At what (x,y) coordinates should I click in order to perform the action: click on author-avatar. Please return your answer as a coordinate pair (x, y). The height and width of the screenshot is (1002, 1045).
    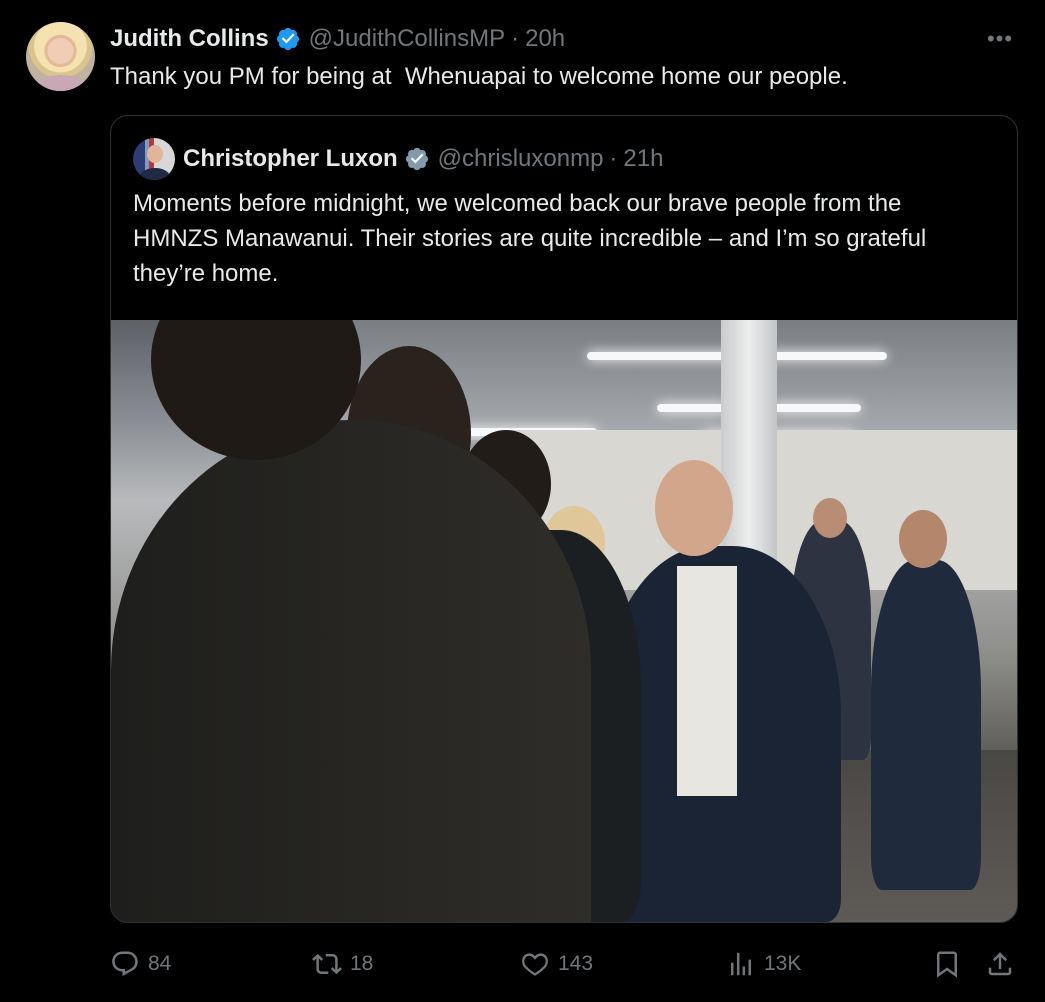
    Looking at the image, I should click on (60, 56).